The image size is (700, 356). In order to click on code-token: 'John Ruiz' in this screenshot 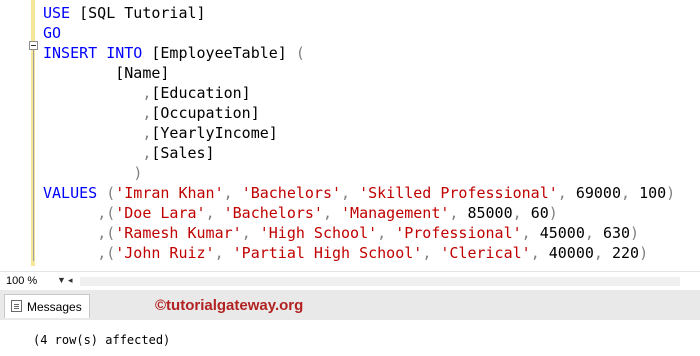, I will do `click(165, 253)`.